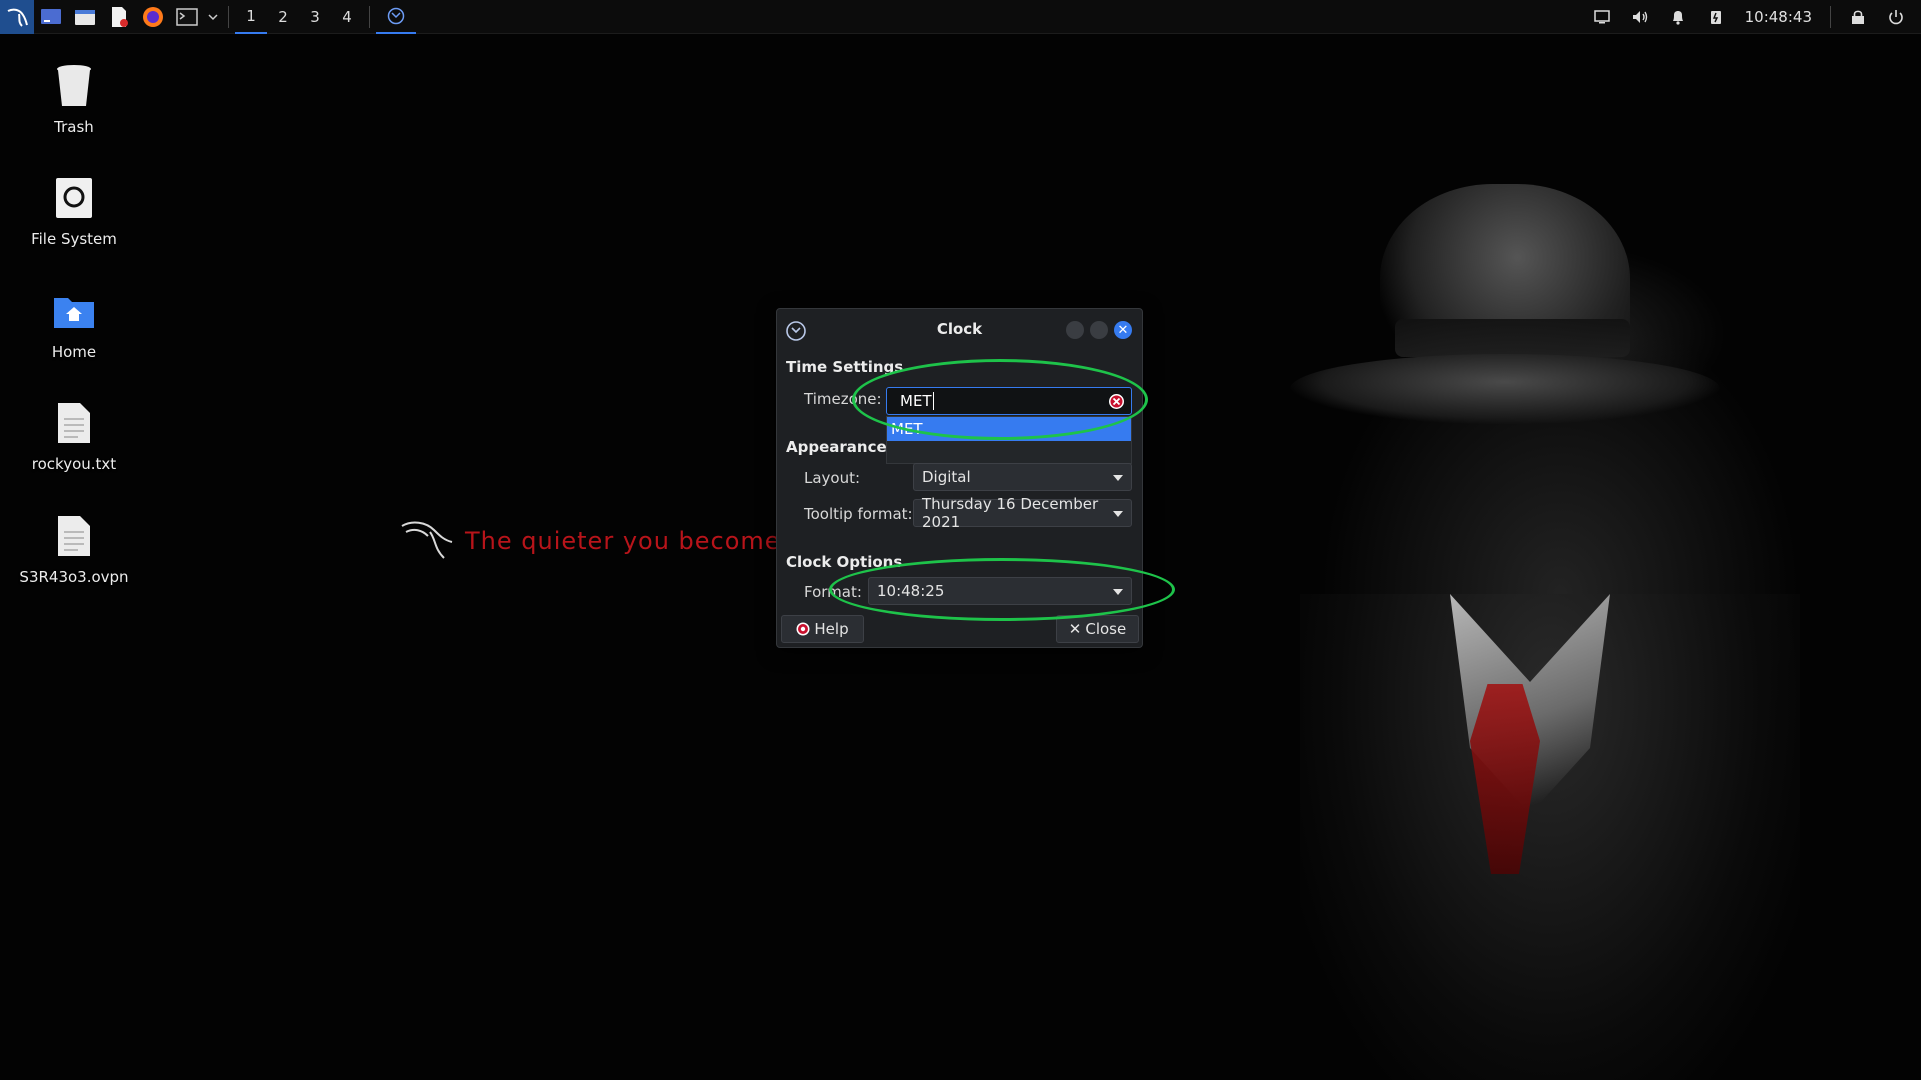  I want to click on terminal-icon, so click(187, 16).